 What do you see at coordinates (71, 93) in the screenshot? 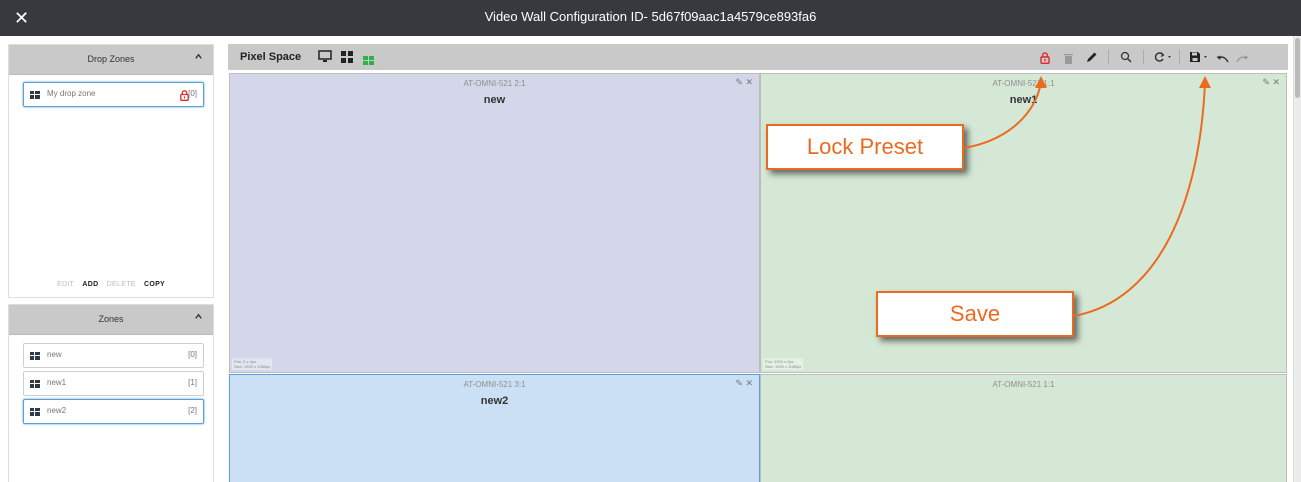
I see `drop-zone-name: My drop zone` at bounding box center [71, 93].